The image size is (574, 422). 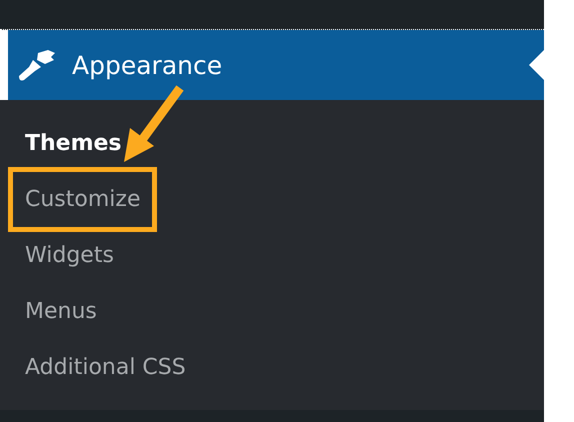 What do you see at coordinates (61, 311) in the screenshot?
I see `submenu-link: Menus` at bounding box center [61, 311].